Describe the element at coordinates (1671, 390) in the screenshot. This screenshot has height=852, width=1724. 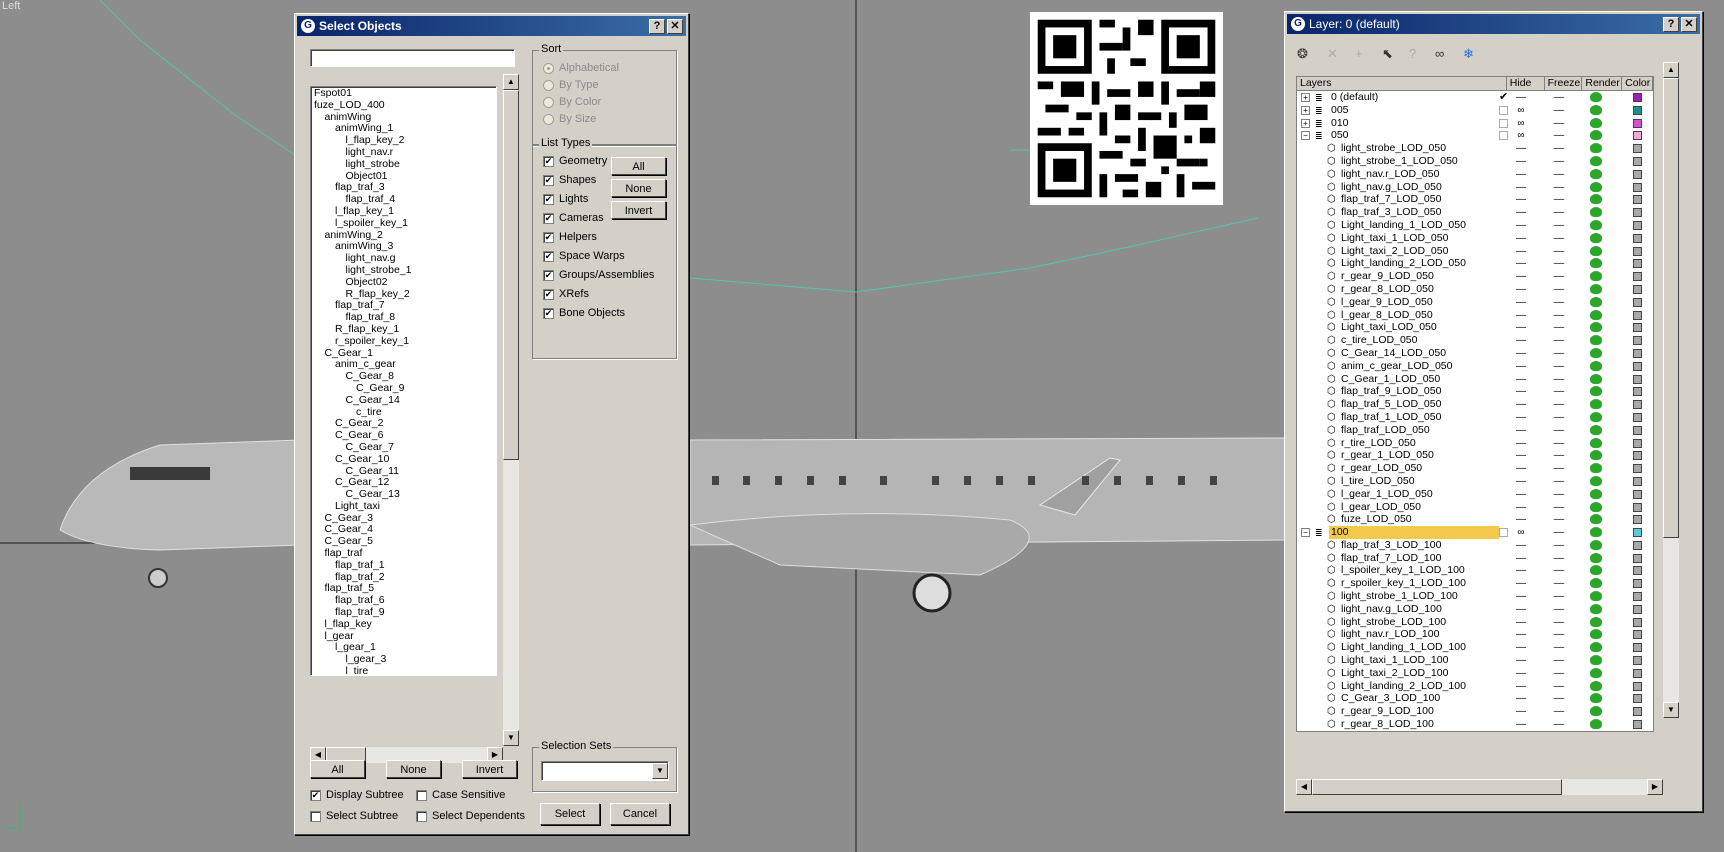
I see `layer-vertical-scrollbar: ▲ ▼` at that location.